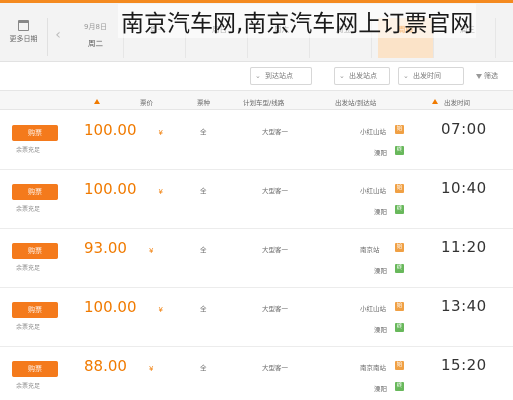 This screenshot has height=400, width=513. I want to click on departure-time-sort-button, so click(435, 101).